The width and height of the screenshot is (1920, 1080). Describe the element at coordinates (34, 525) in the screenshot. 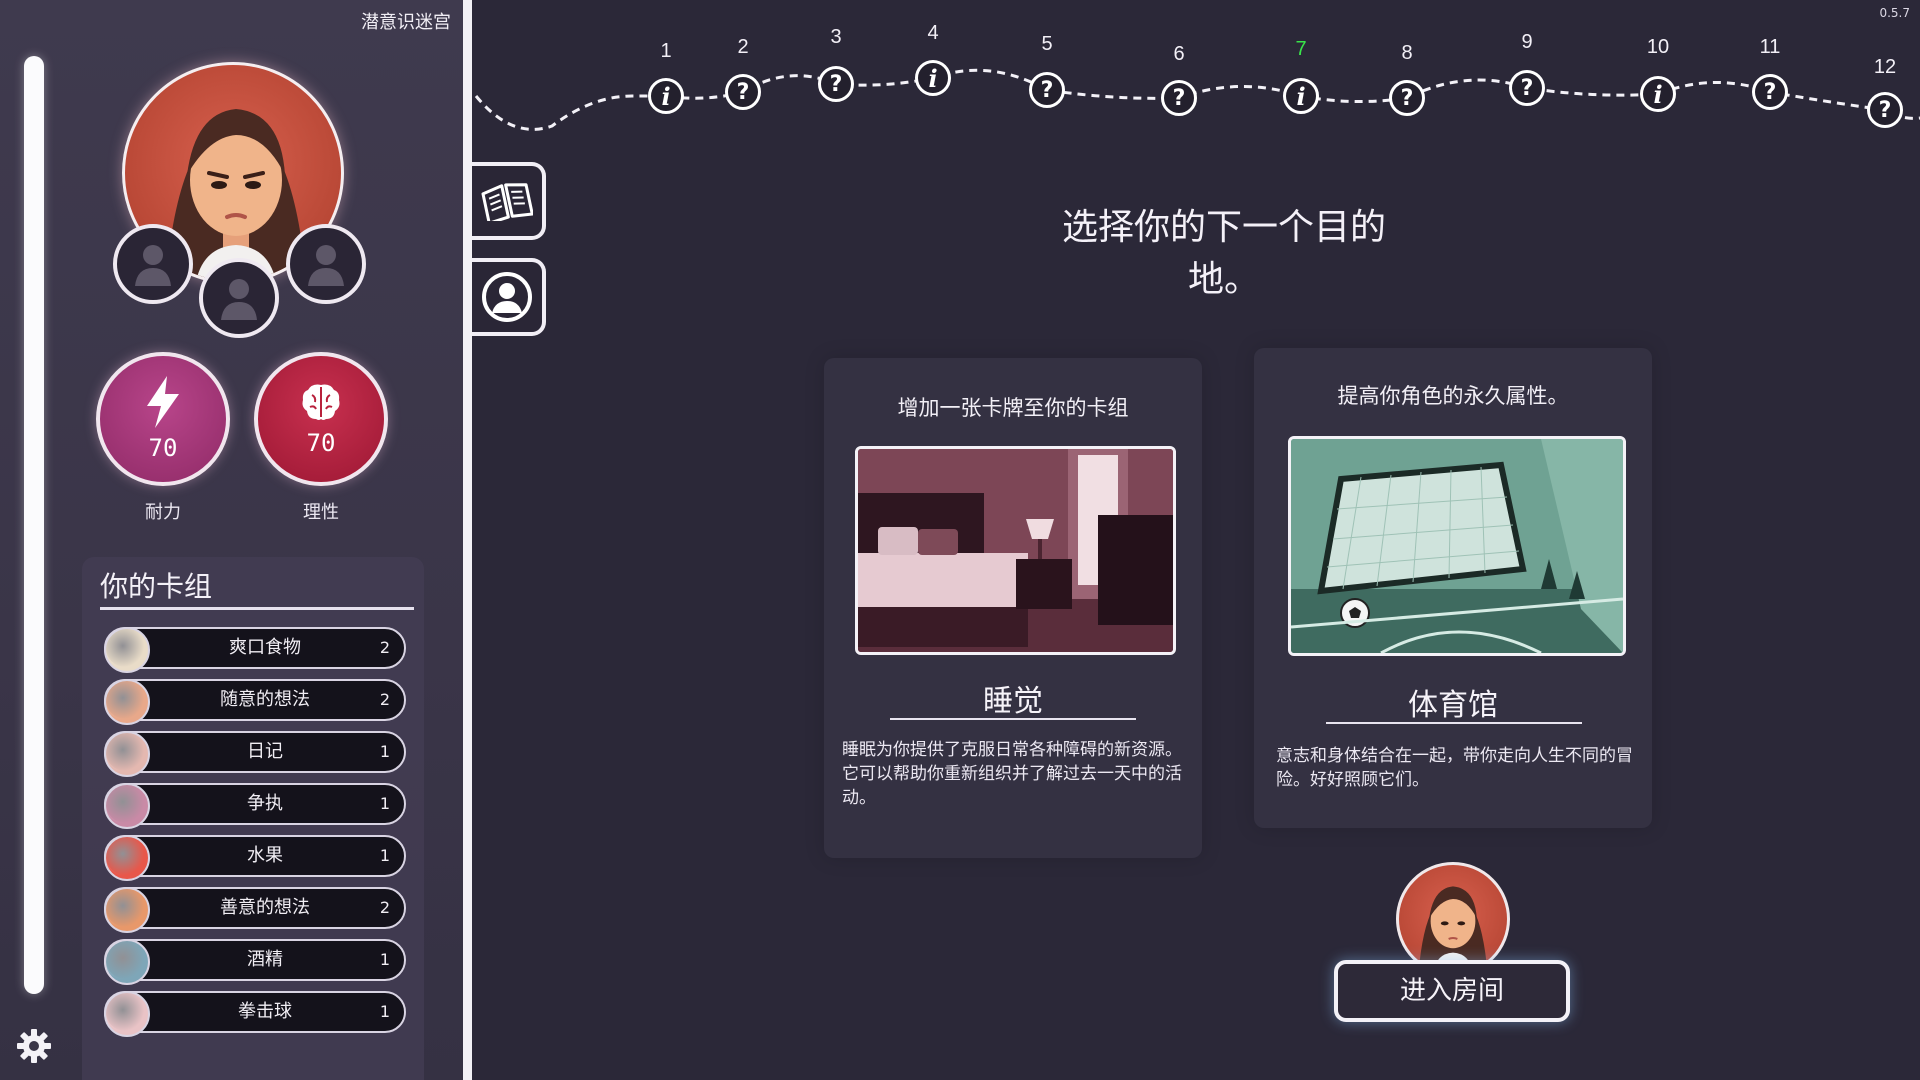

I see `health-bar` at that location.